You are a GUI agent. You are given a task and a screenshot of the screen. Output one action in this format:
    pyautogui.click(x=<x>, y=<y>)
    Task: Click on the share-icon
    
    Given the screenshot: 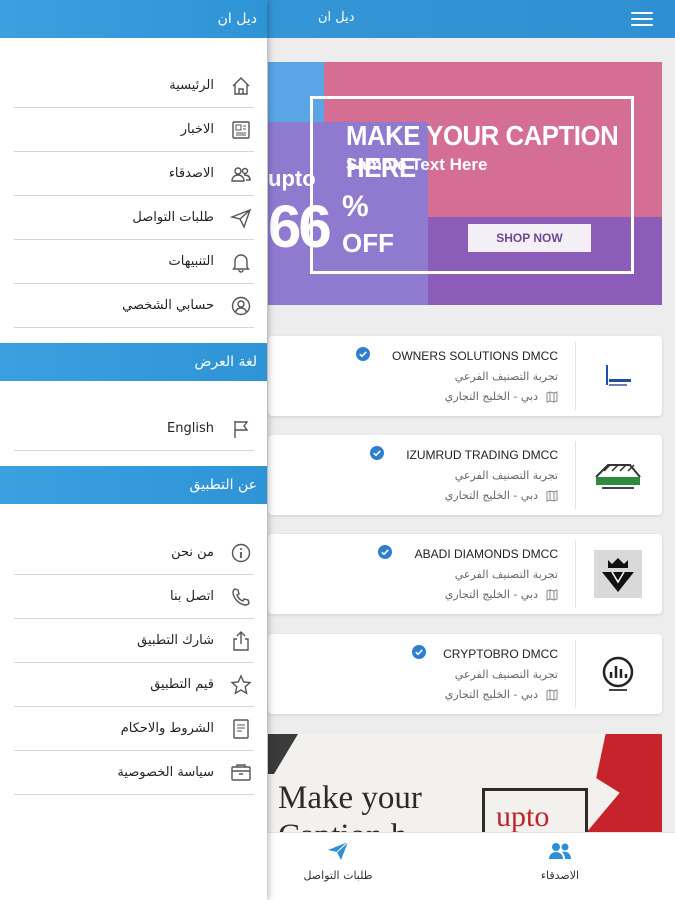 What is the action you would take?
    pyautogui.click(x=241, y=641)
    